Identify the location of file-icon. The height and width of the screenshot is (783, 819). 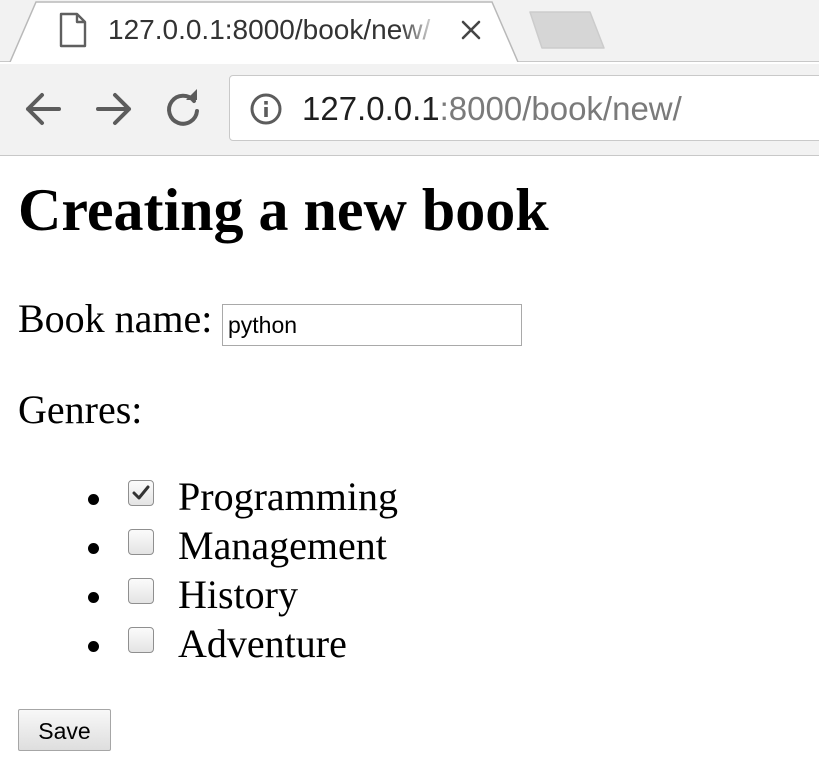
(73, 30).